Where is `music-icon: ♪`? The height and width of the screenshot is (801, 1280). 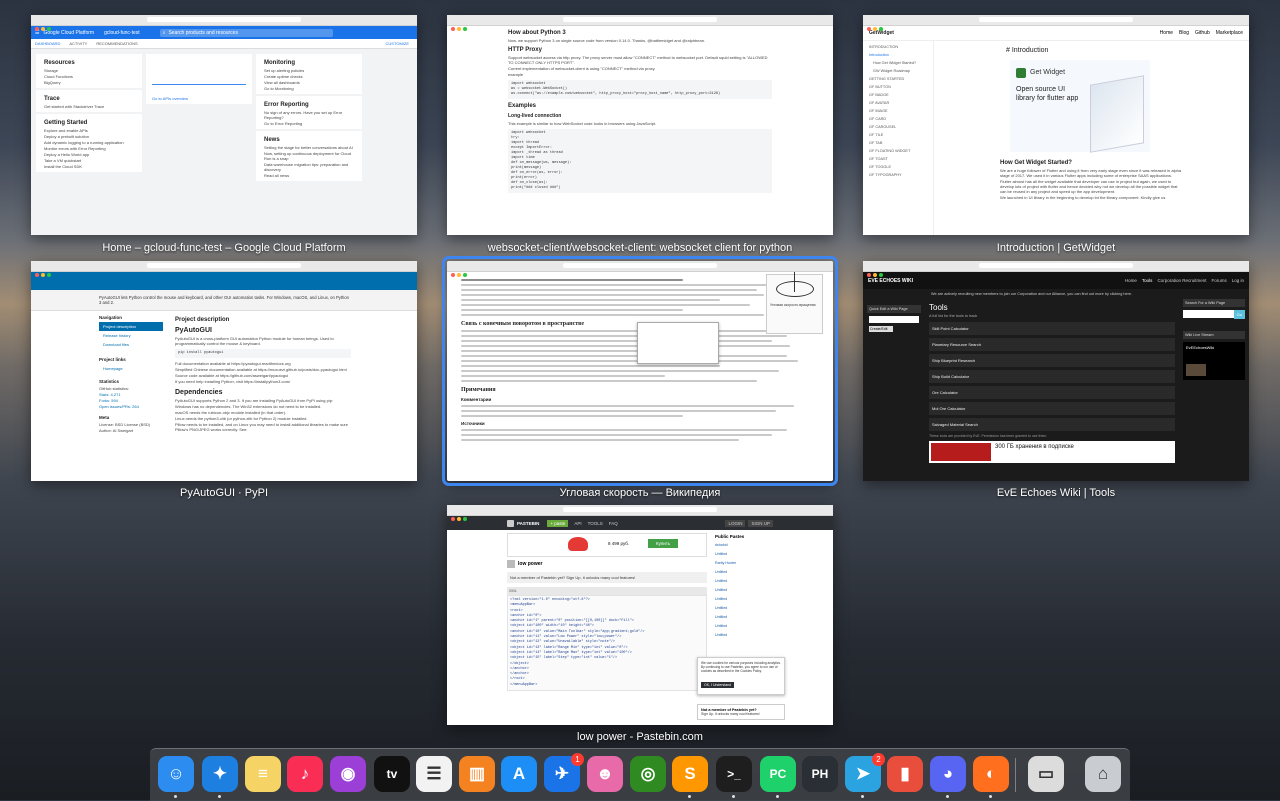 music-icon: ♪ is located at coordinates (305, 774).